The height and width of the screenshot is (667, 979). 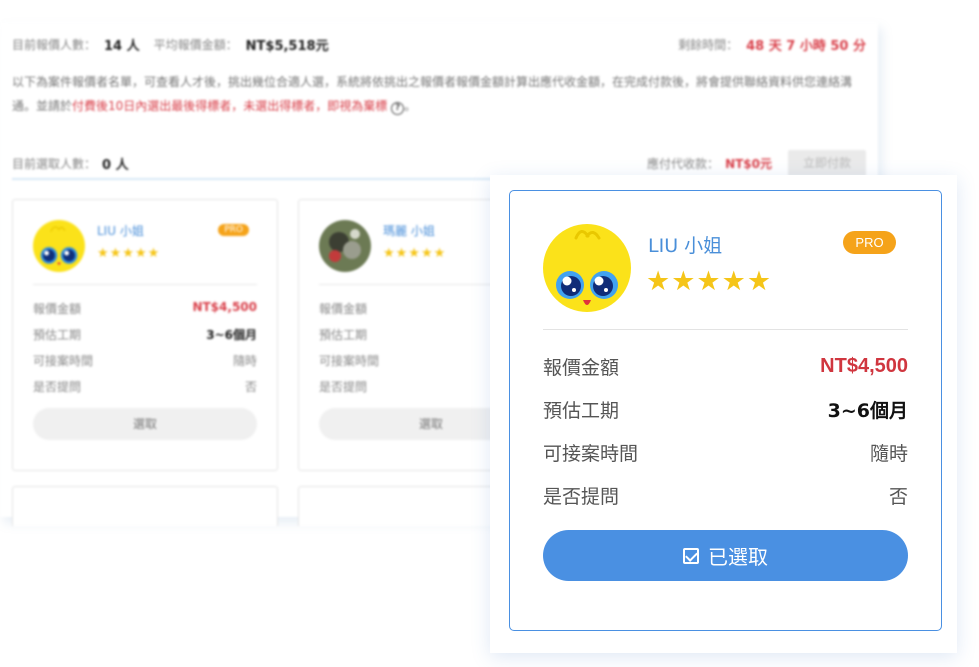 What do you see at coordinates (581, 410) in the screenshot?
I see `duration-label: 預估工期` at bounding box center [581, 410].